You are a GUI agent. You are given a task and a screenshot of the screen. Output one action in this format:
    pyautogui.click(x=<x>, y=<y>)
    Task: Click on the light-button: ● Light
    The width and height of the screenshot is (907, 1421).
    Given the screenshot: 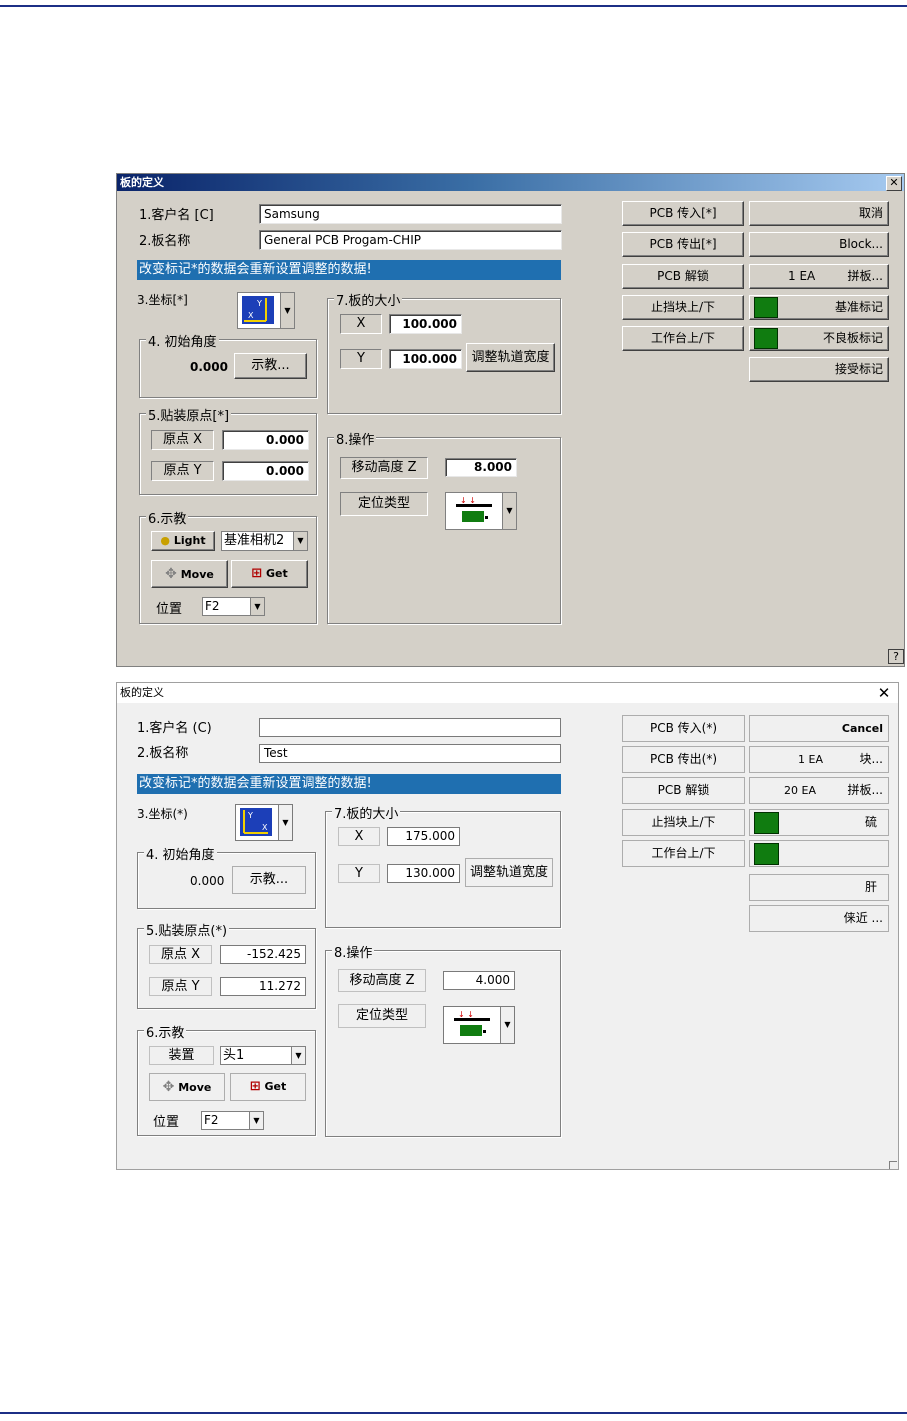 What is the action you would take?
    pyautogui.click(x=183, y=541)
    